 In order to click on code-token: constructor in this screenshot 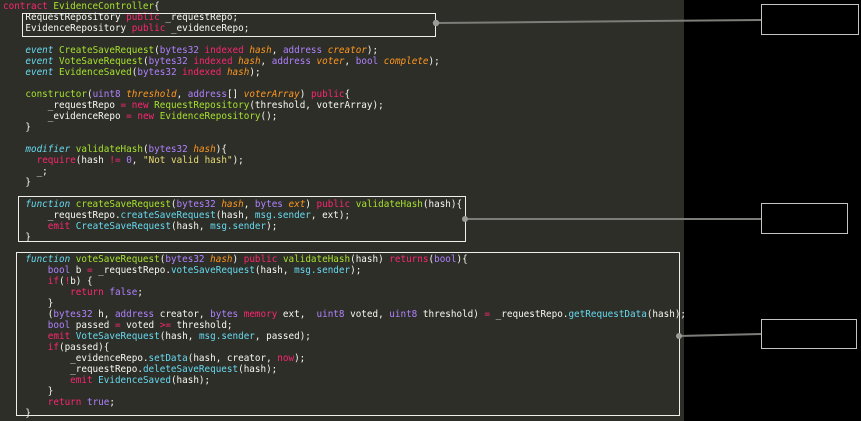, I will do `click(56, 94)`.